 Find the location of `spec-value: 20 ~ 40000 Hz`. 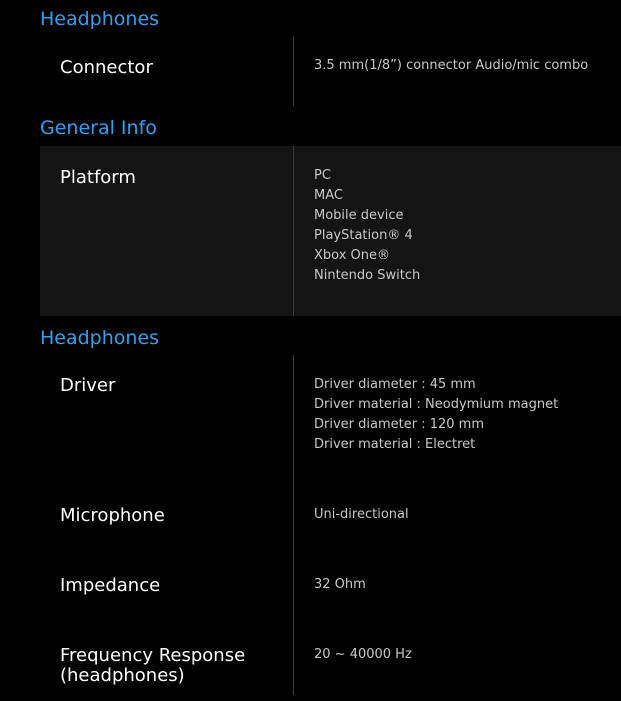

spec-value: 20 ~ 40000 Hz is located at coordinates (363, 654).